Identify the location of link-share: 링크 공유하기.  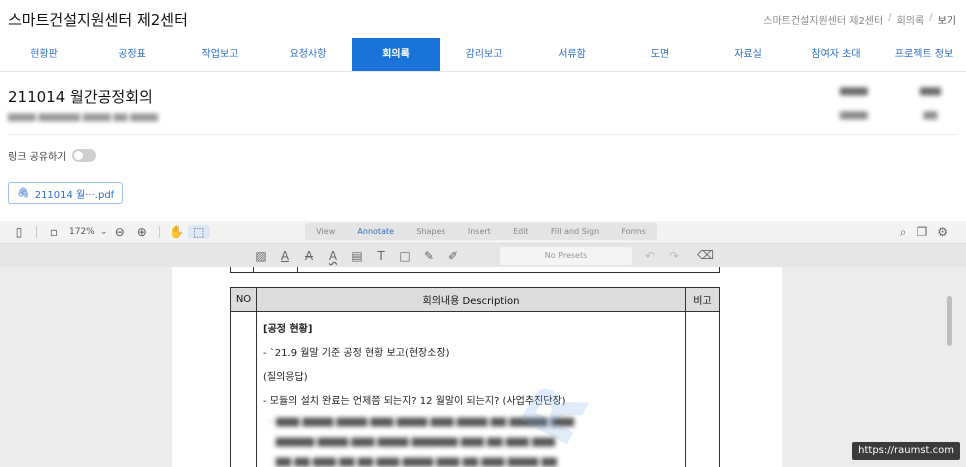
(52, 155).